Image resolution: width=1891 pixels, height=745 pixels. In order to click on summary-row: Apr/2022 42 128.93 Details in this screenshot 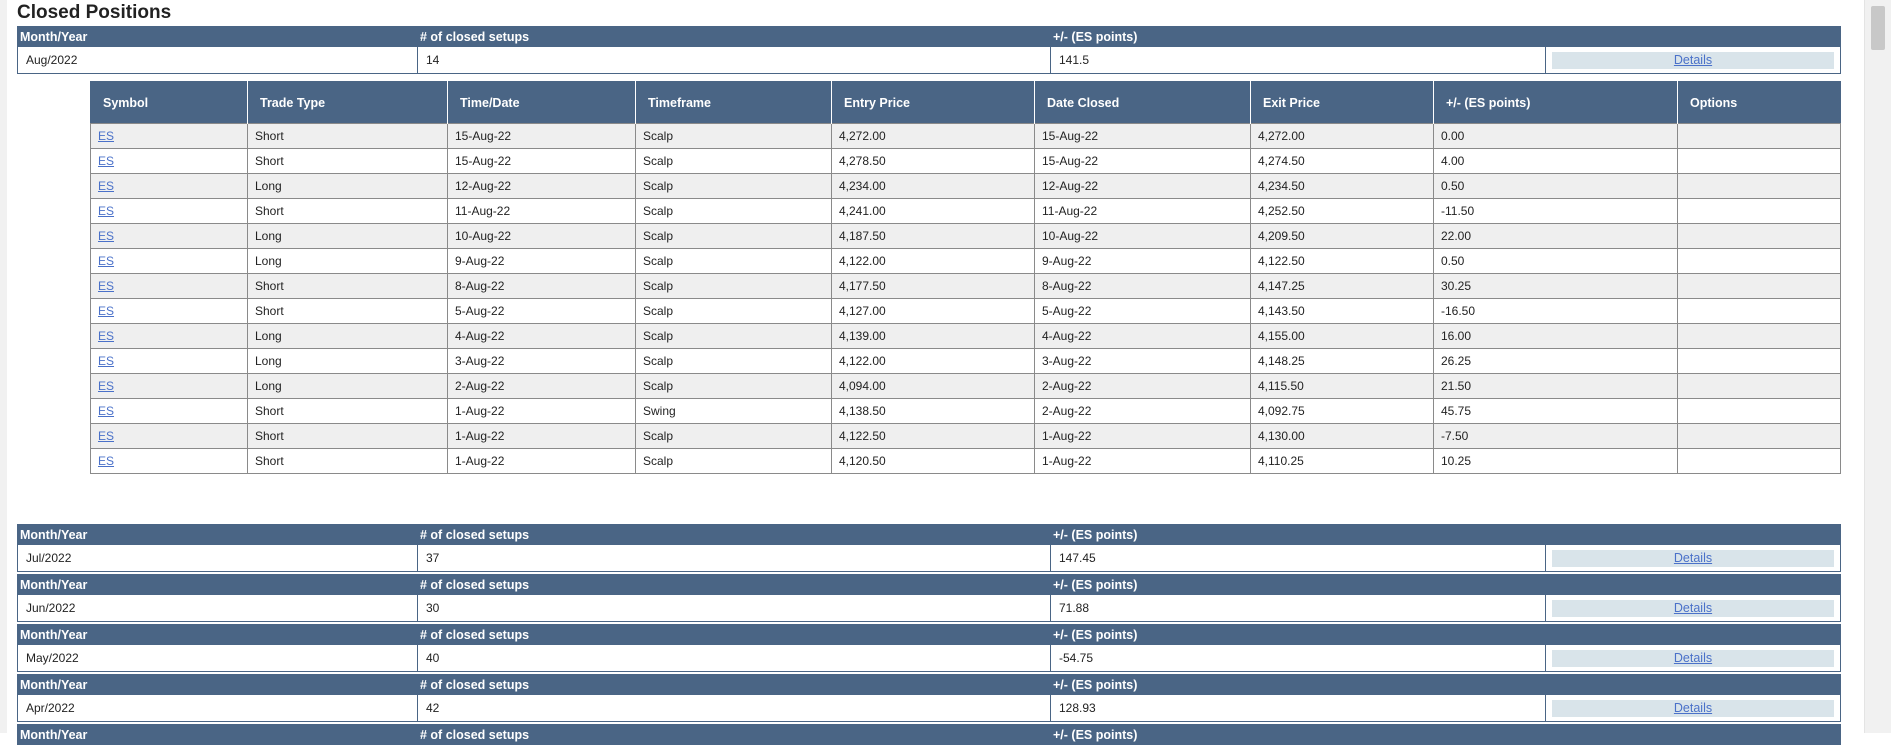, I will do `click(929, 708)`.